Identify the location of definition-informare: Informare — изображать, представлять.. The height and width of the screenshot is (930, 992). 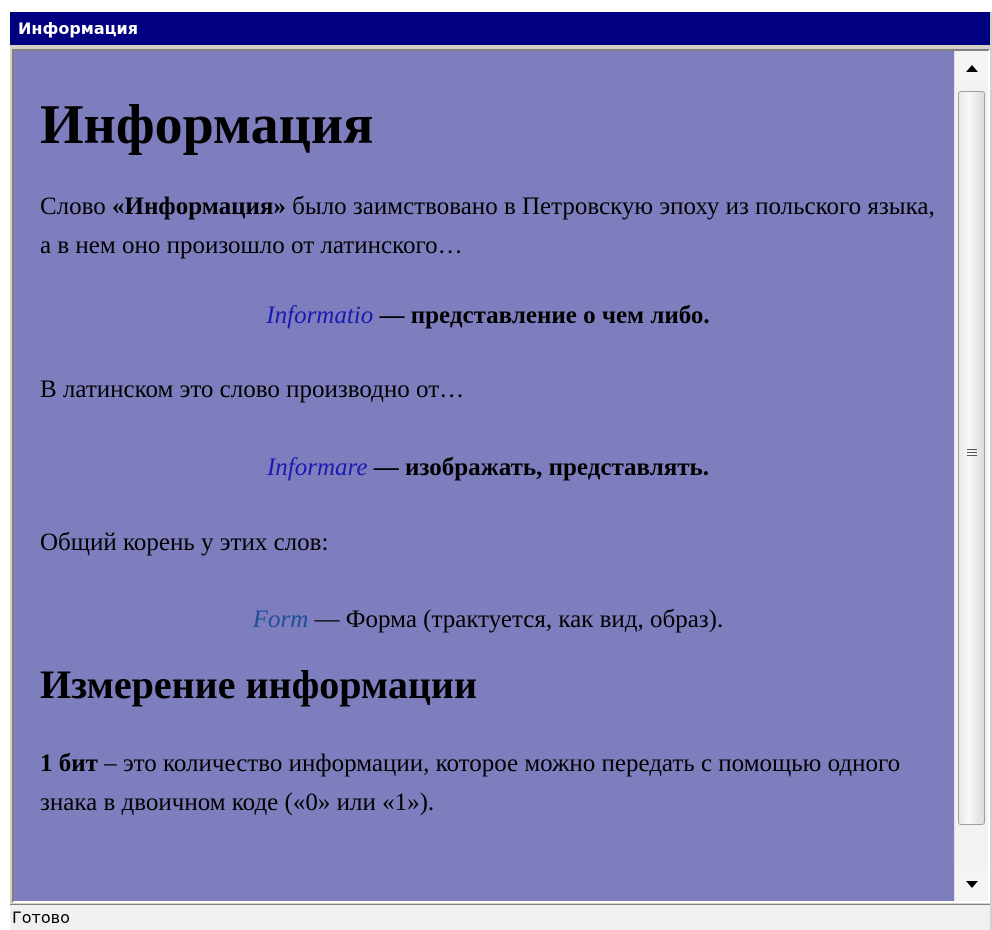
(488, 467).